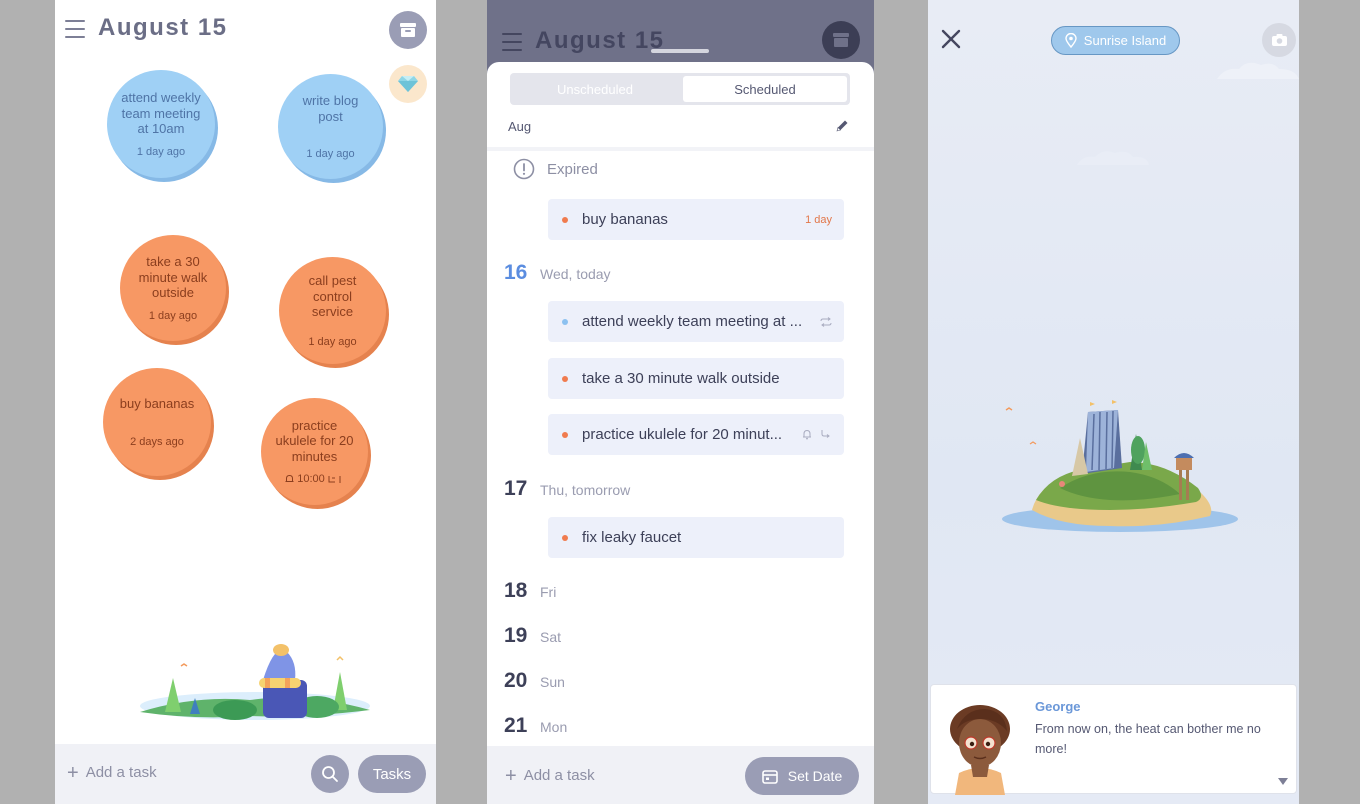  Describe the element at coordinates (161, 113) in the screenshot. I see `task-title: attend weekly team meeting at 10am` at that location.